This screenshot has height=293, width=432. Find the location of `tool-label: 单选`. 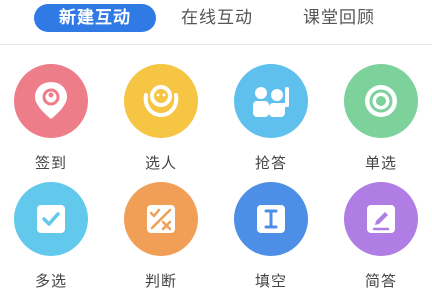

tool-label: 单选 is located at coordinates (380, 163).